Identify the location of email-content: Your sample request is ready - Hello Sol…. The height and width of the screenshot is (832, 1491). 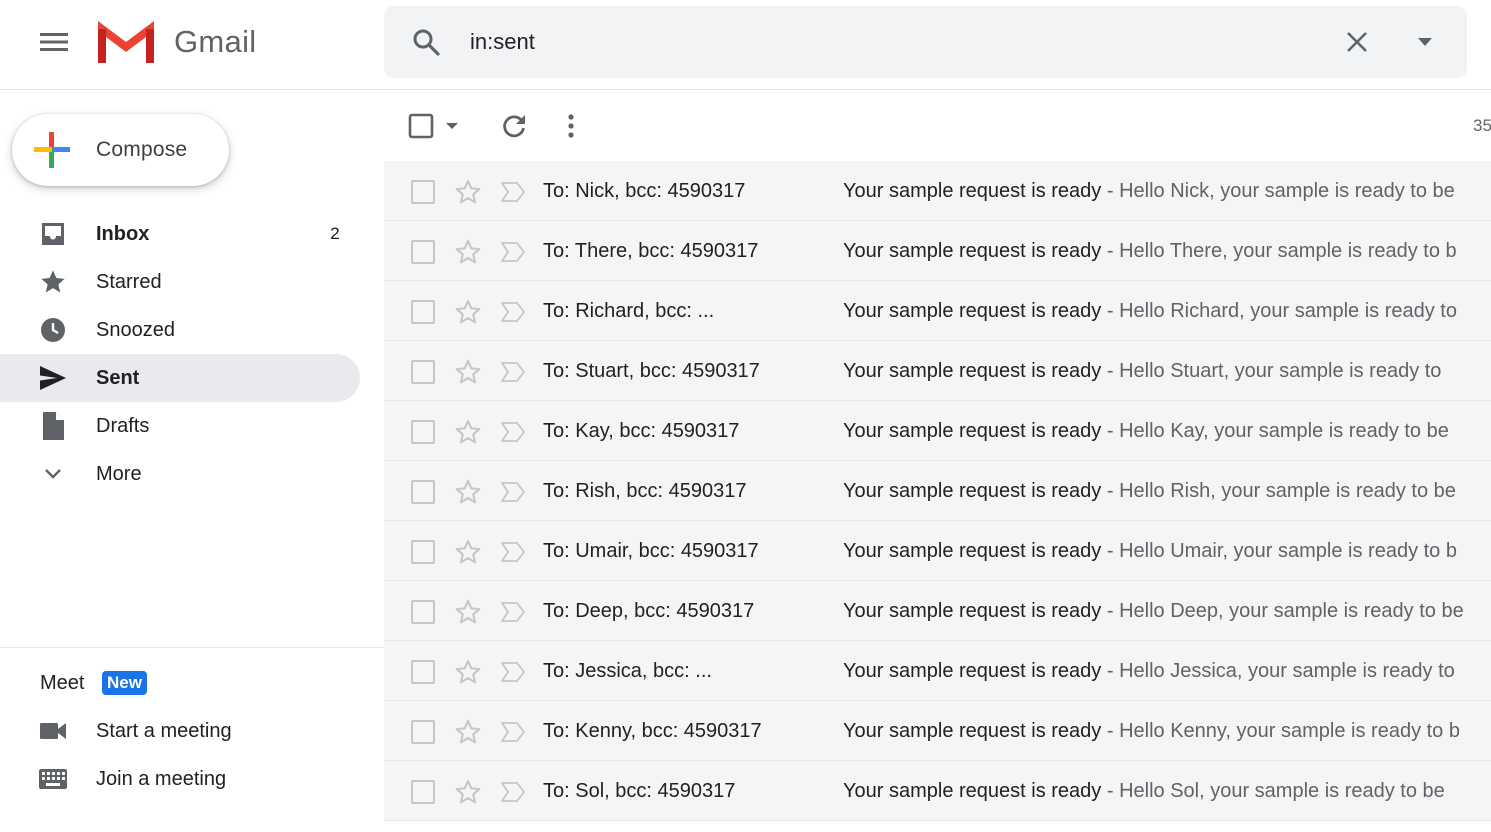
(1167, 791).